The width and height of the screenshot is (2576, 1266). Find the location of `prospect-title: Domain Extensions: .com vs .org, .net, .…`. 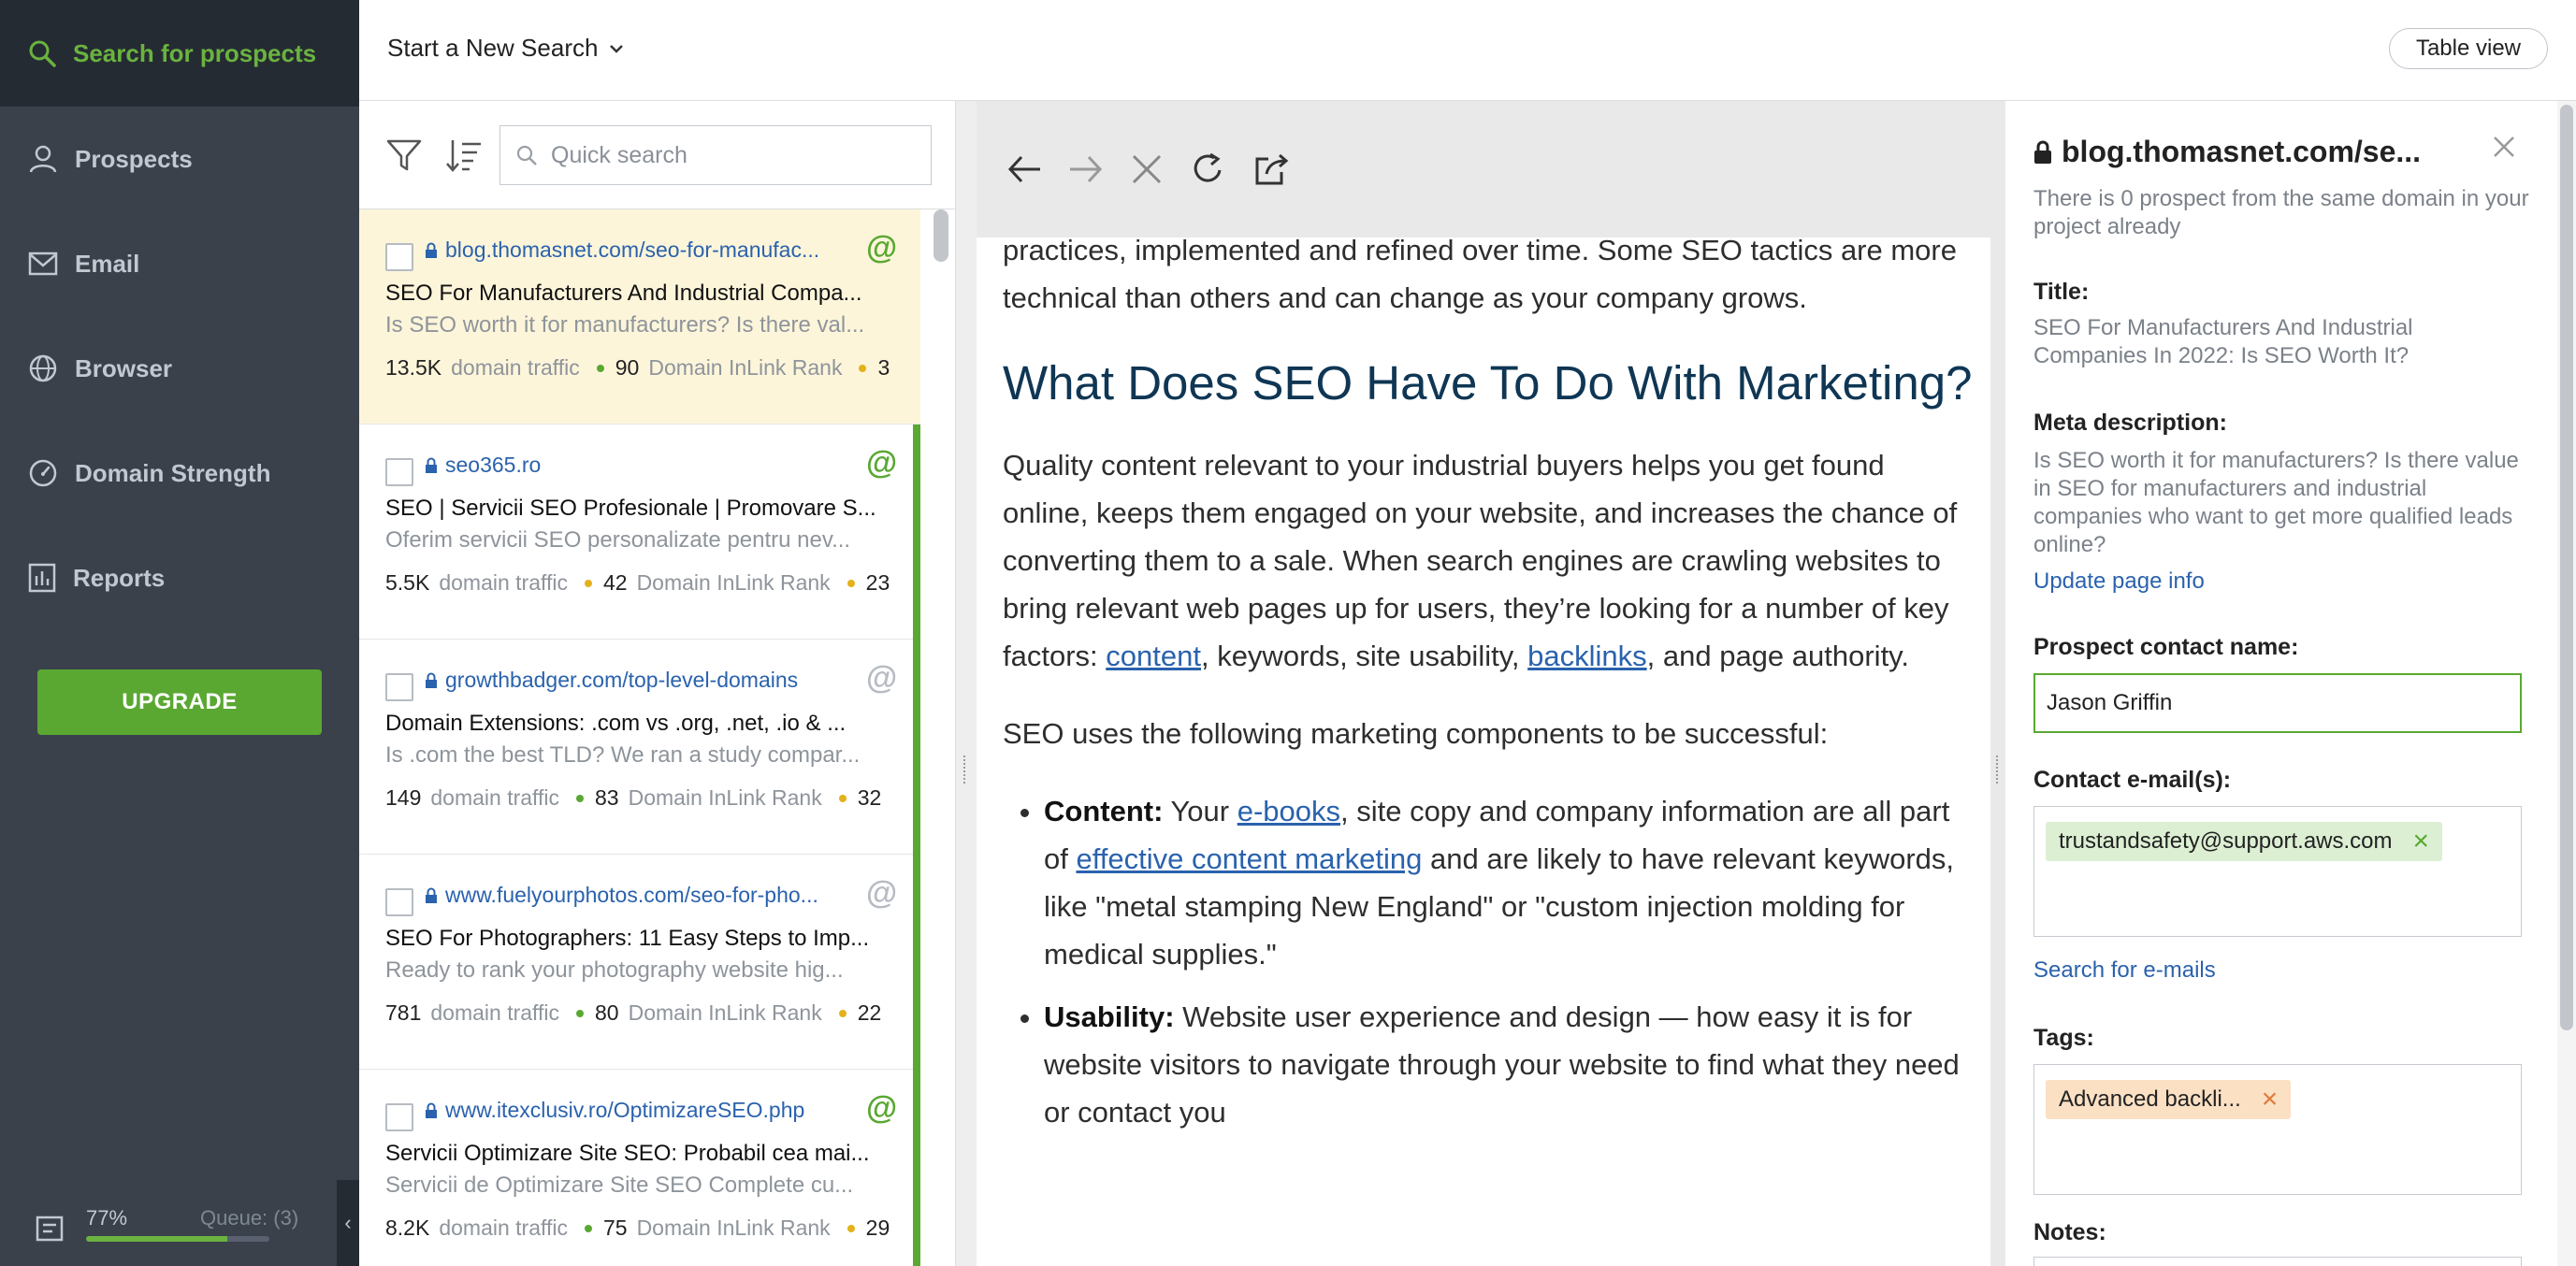

prospect-title: Domain Extensions: .com vs .org, .net, .… is located at coordinates (616, 723).